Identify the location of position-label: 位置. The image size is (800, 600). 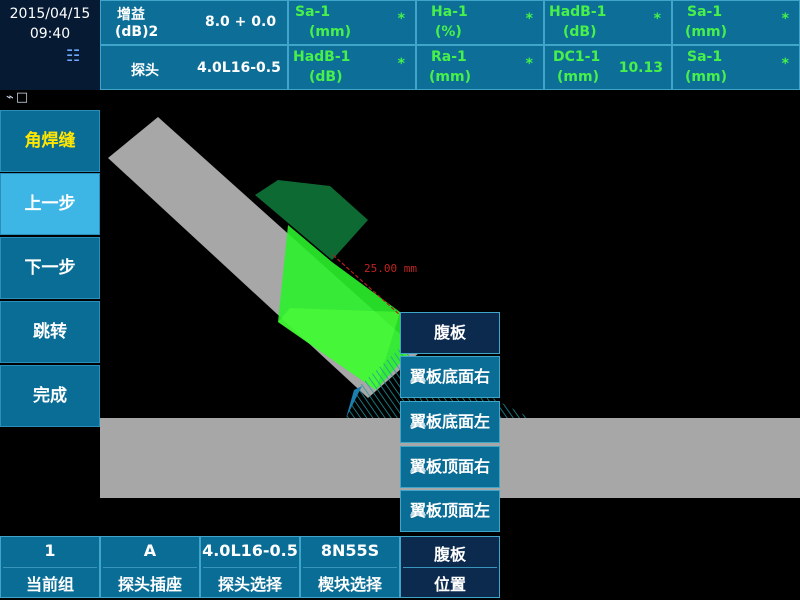
(449, 584).